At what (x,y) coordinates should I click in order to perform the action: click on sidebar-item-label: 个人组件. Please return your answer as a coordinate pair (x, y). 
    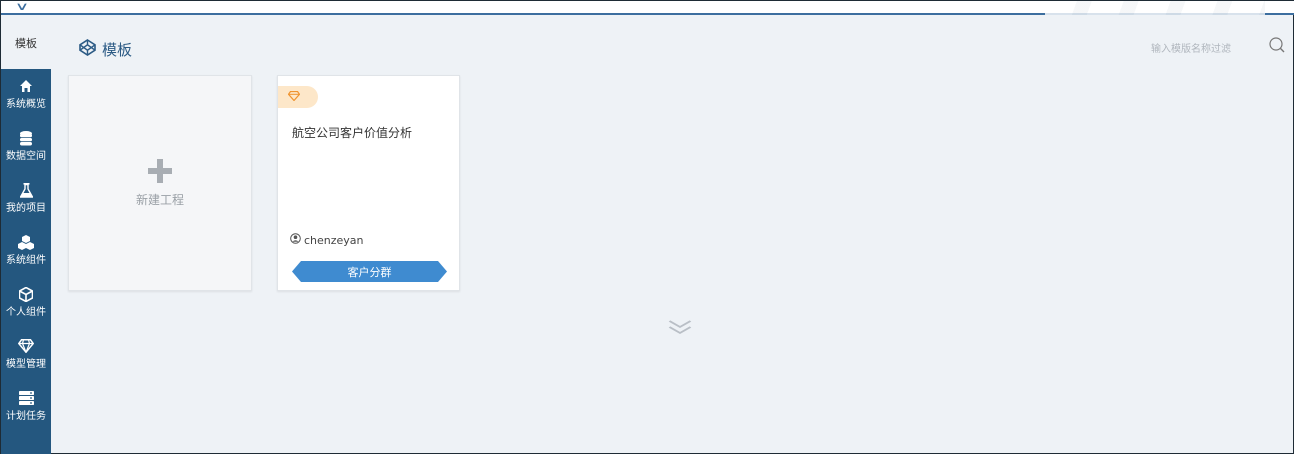
    Looking at the image, I should click on (26, 312).